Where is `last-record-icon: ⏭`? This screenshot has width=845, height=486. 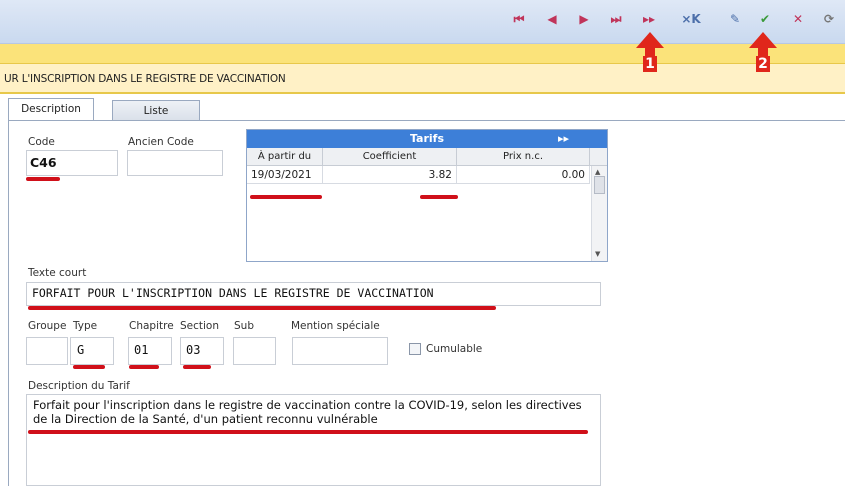 last-record-icon: ⏭ is located at coordinates (616, 19).